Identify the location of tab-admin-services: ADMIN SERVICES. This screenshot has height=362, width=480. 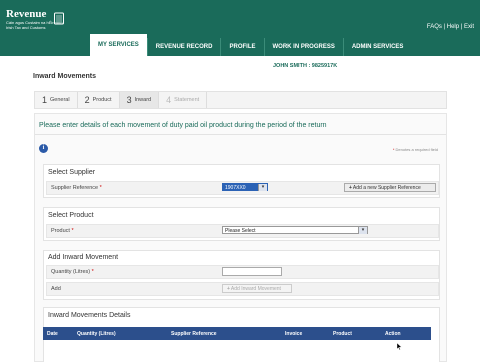
(377, 47).